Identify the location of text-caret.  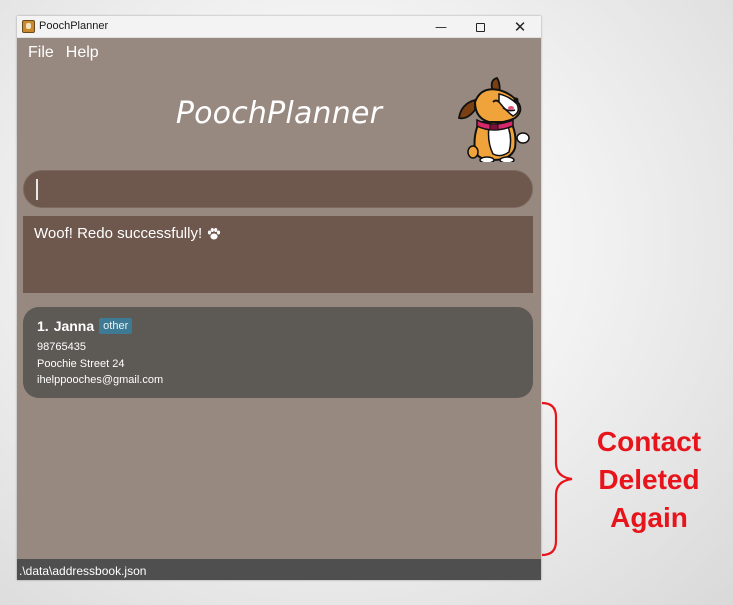
(37, 189).